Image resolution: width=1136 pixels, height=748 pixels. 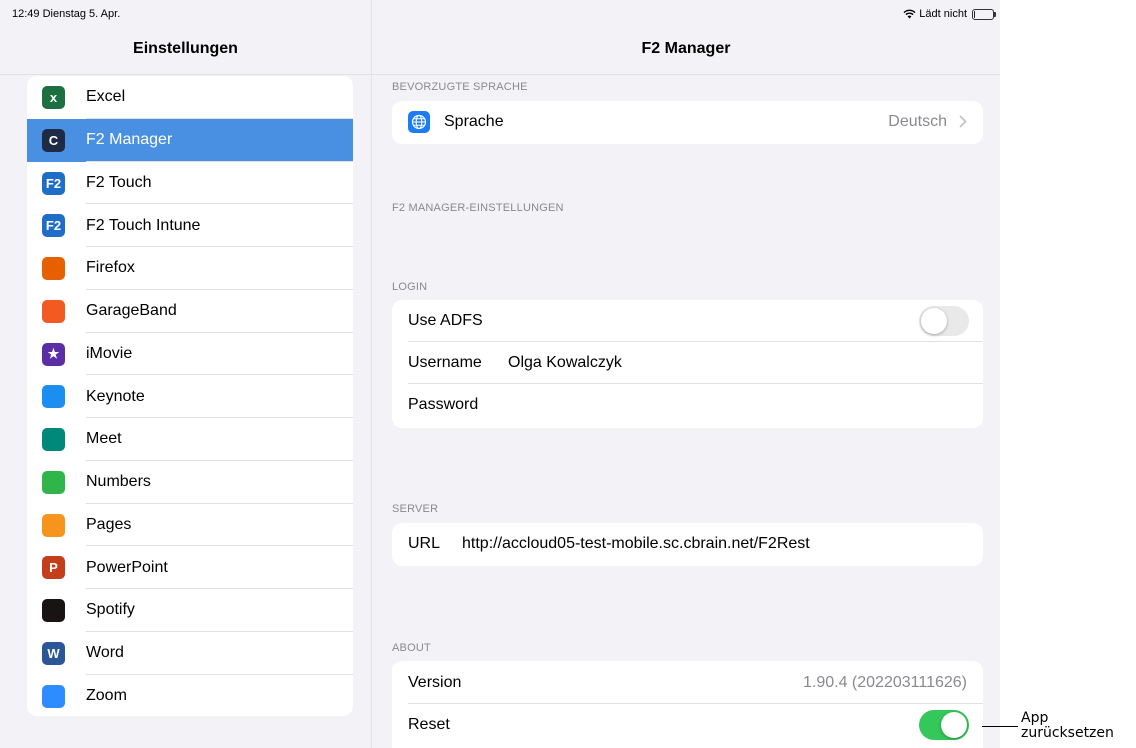 I want to click on about-card: Version 1.90.4 (202203111626) Reset, so click(x=687, y=704).